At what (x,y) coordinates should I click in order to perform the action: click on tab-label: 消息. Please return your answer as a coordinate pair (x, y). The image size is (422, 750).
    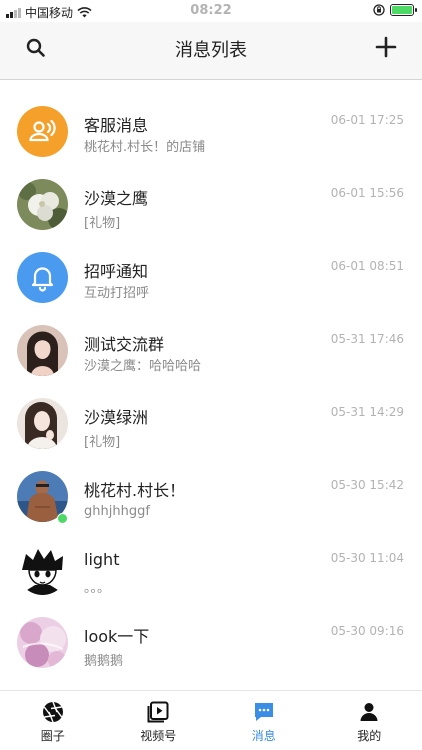
    Looking at the image, I should click on (263, 736).